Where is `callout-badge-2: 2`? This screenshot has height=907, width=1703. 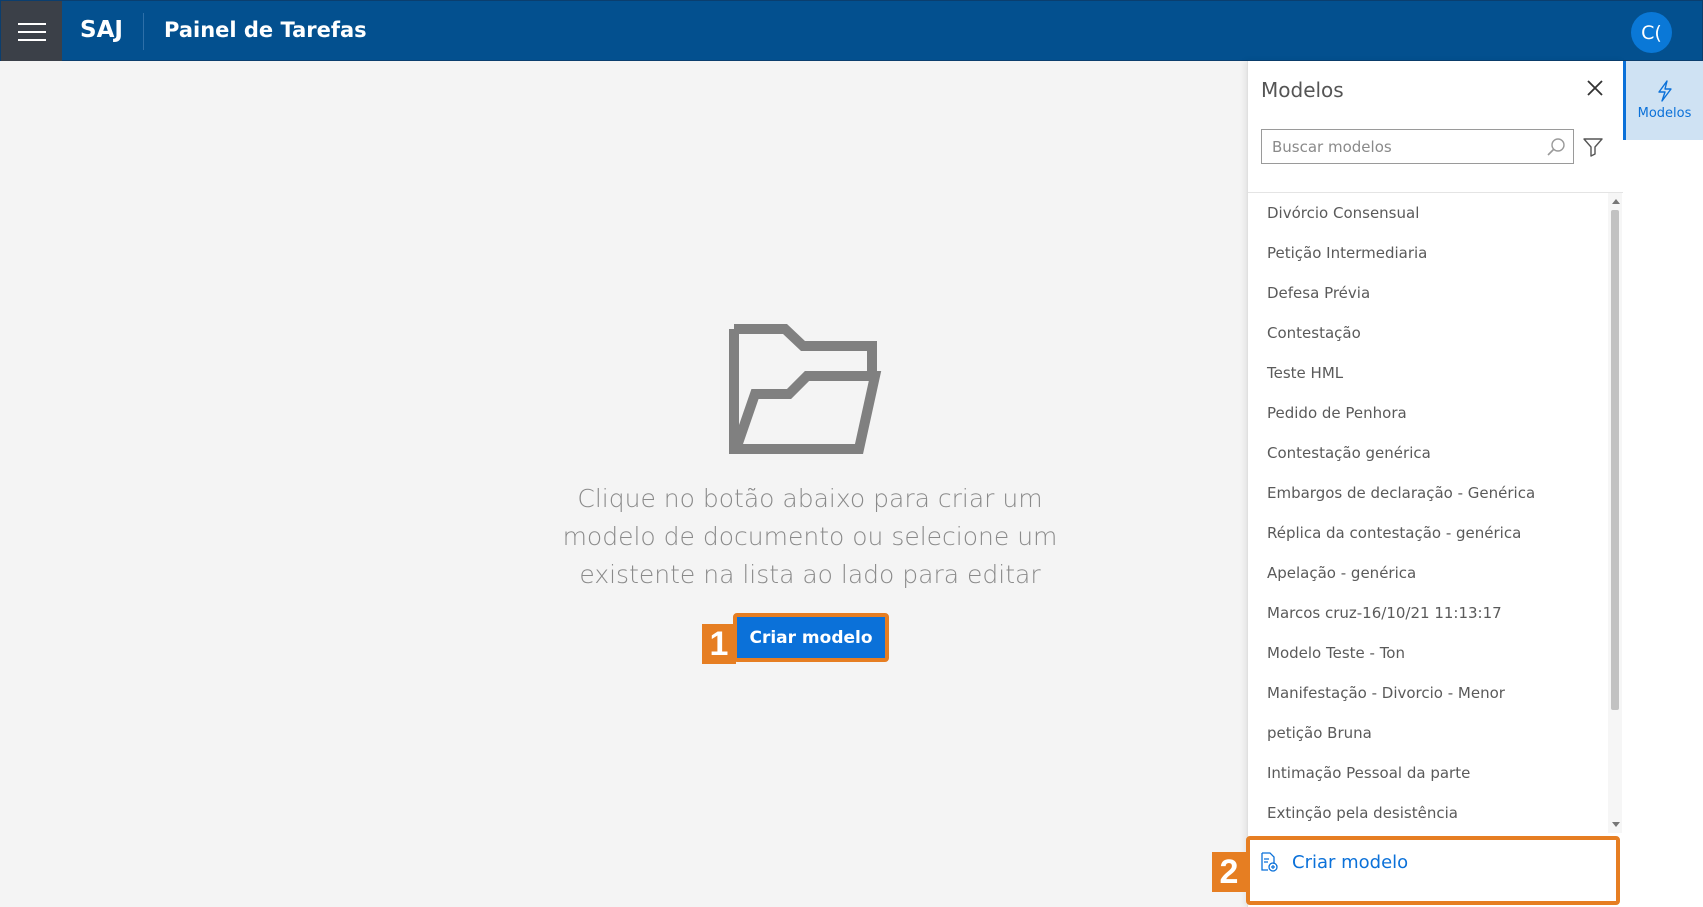
callout-badge-2: 2 is located at coordinates (1229, 872).